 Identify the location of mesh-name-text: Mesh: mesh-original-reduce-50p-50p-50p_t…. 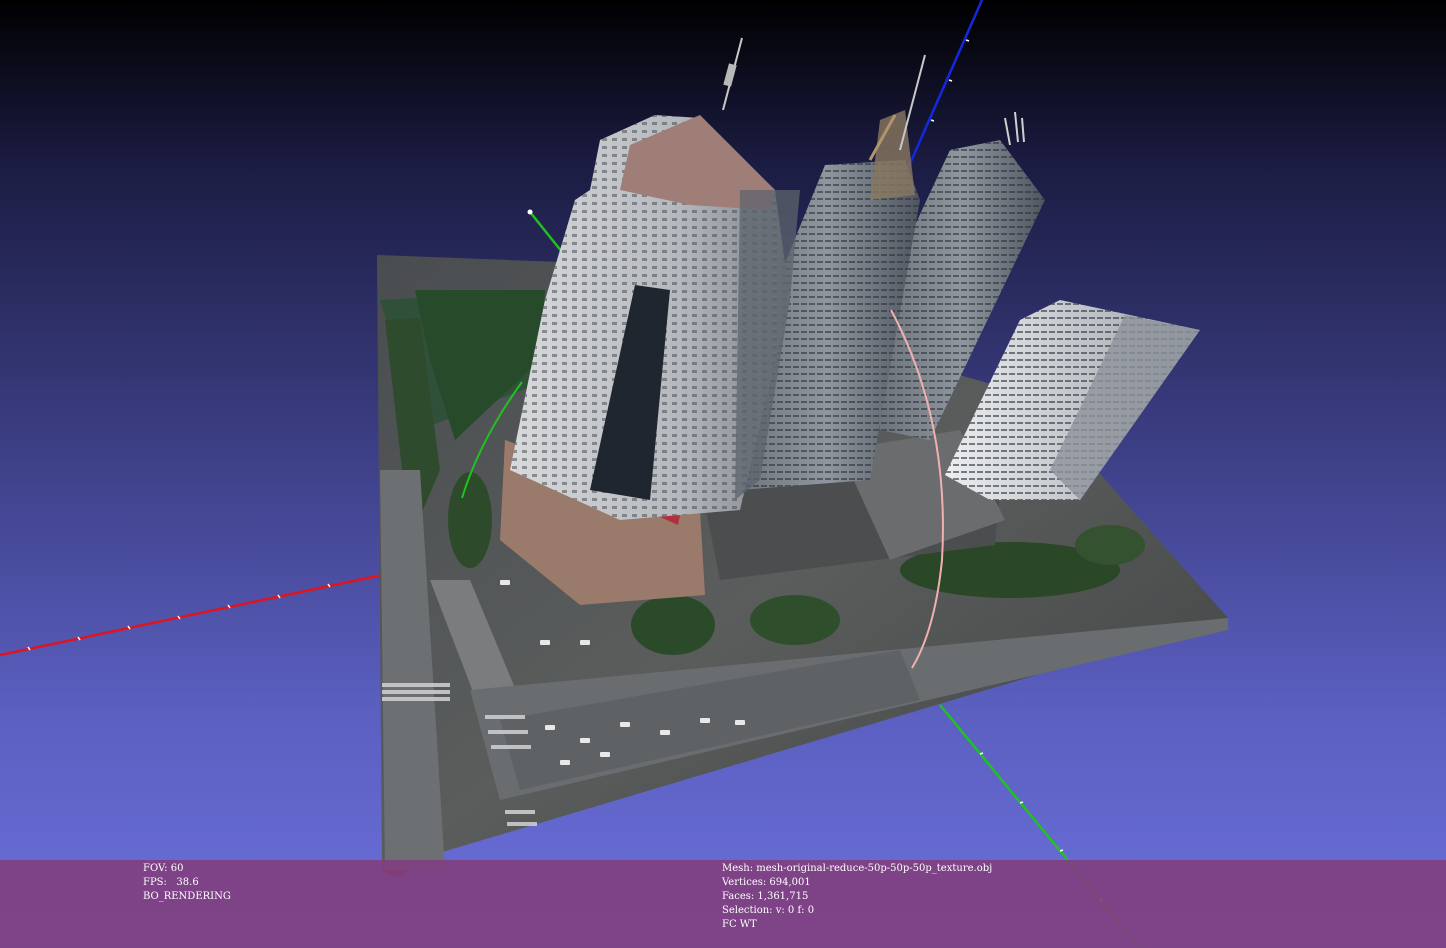
(857, 868).